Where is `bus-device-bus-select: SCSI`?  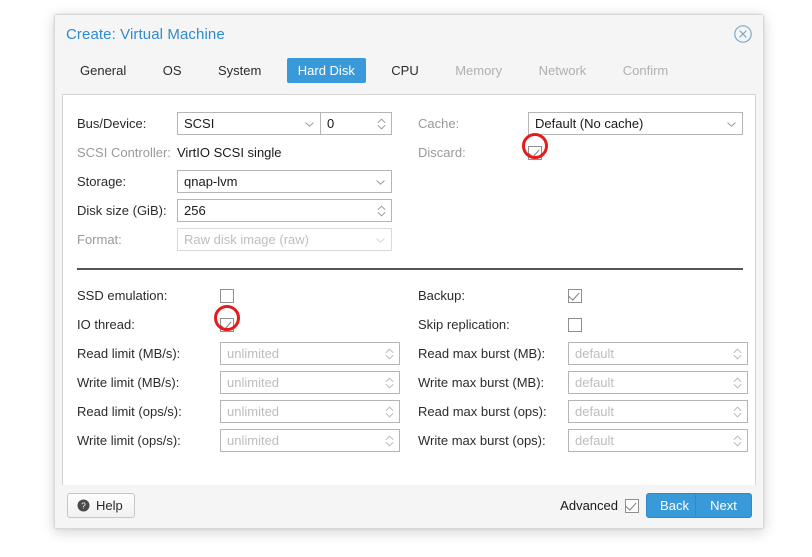 bus-device-bus-select: SCSI is located at coordinates (249, 123).